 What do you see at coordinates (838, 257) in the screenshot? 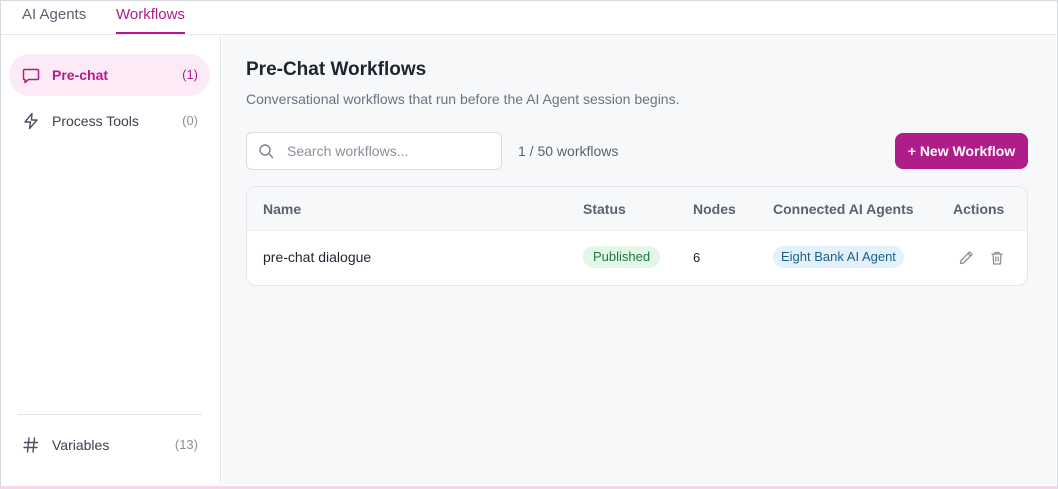
I see `connected-agent-badge: Eight Bank AI Agent` at bounding box center [838, 257].